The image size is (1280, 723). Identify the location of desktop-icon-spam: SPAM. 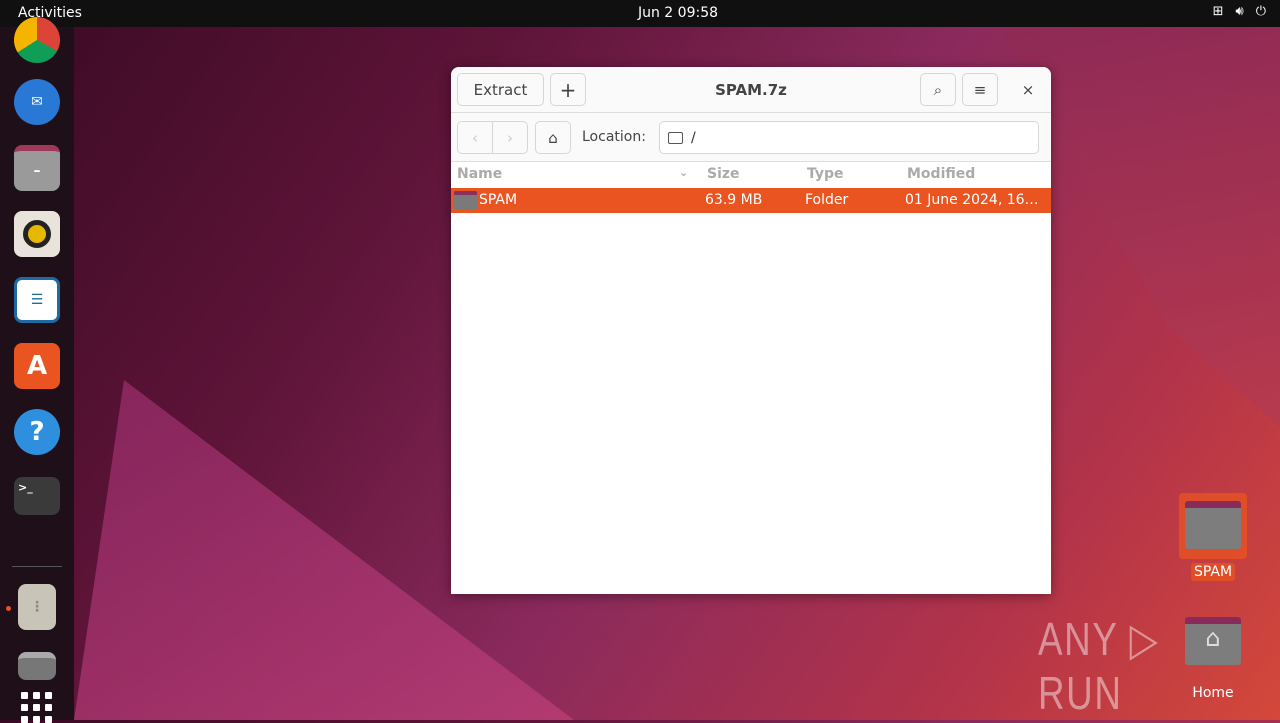
(1213, 537).